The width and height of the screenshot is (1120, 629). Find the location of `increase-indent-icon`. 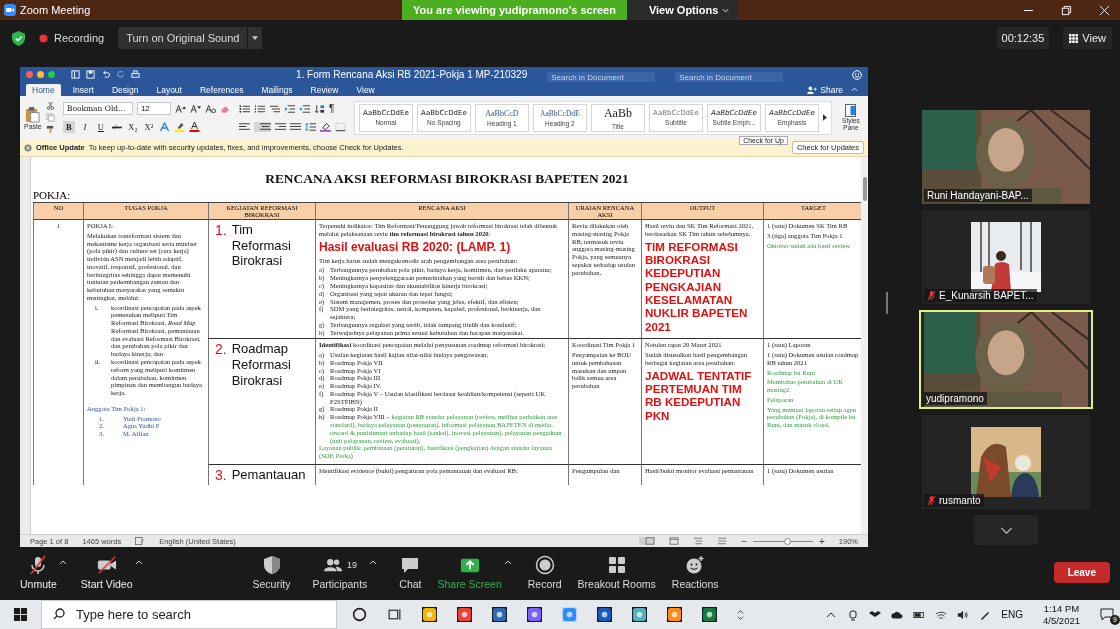

increase-indent-icon is located at coordinates (304, 108).